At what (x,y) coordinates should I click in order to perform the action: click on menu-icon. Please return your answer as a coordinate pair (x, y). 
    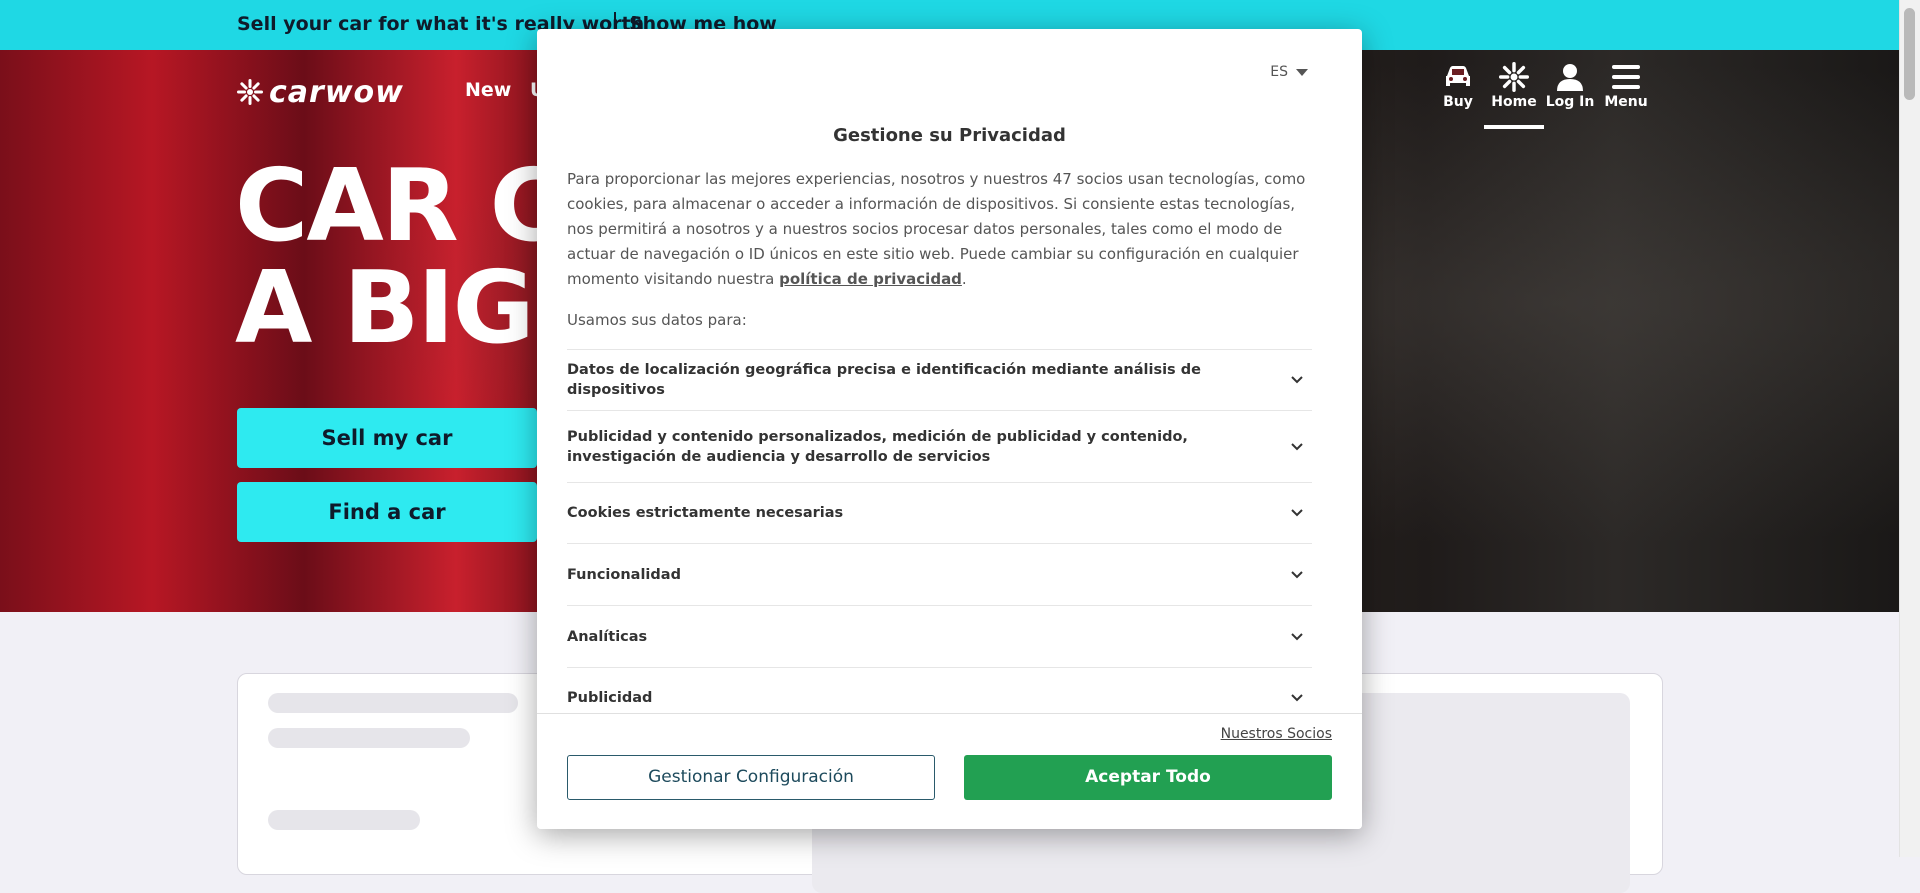
    Looking at the image, I should click on (1626, 77).